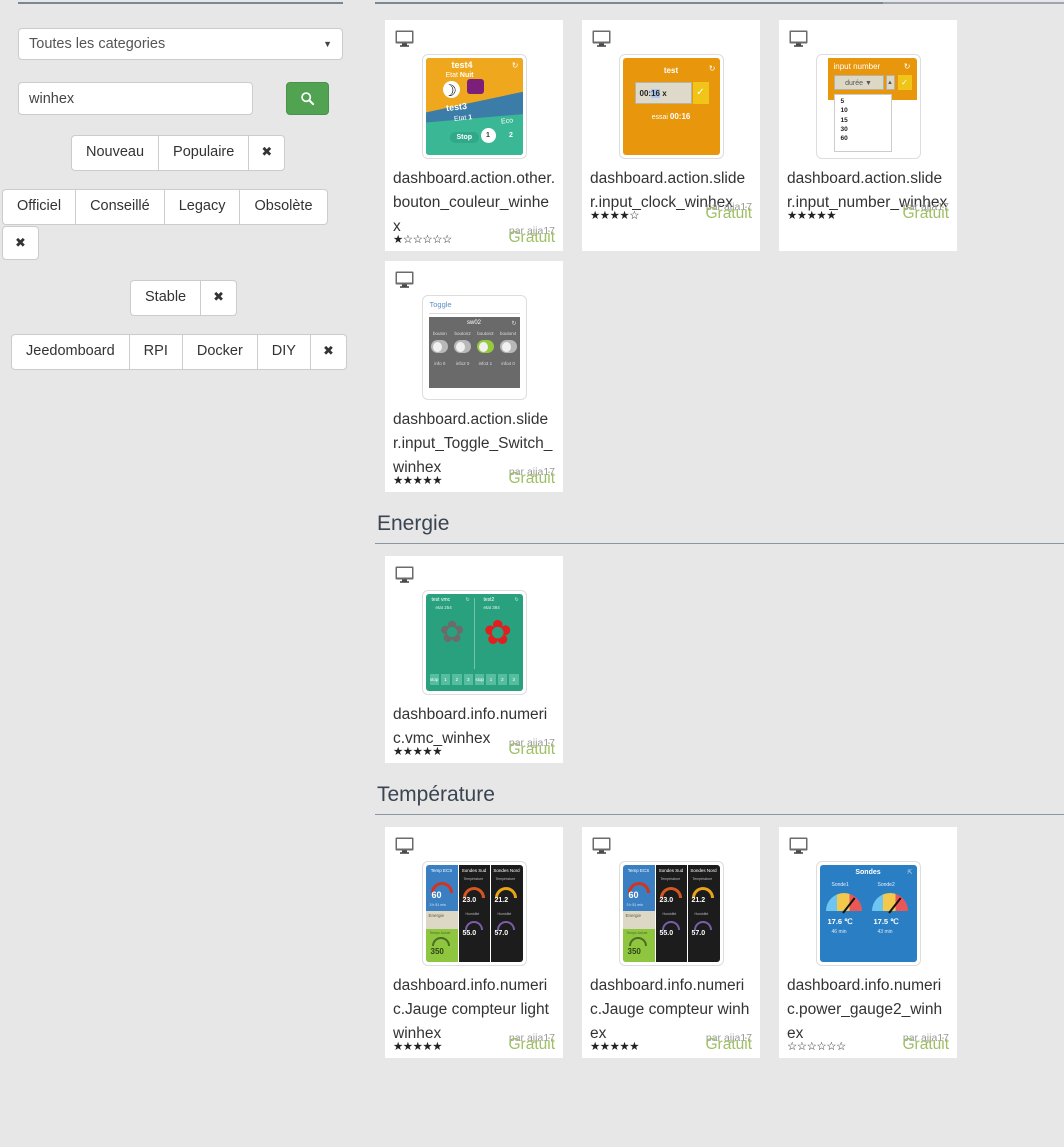 This screenshot has width=1064, height=1147. I want to click on search-icon, so click(308, 99).